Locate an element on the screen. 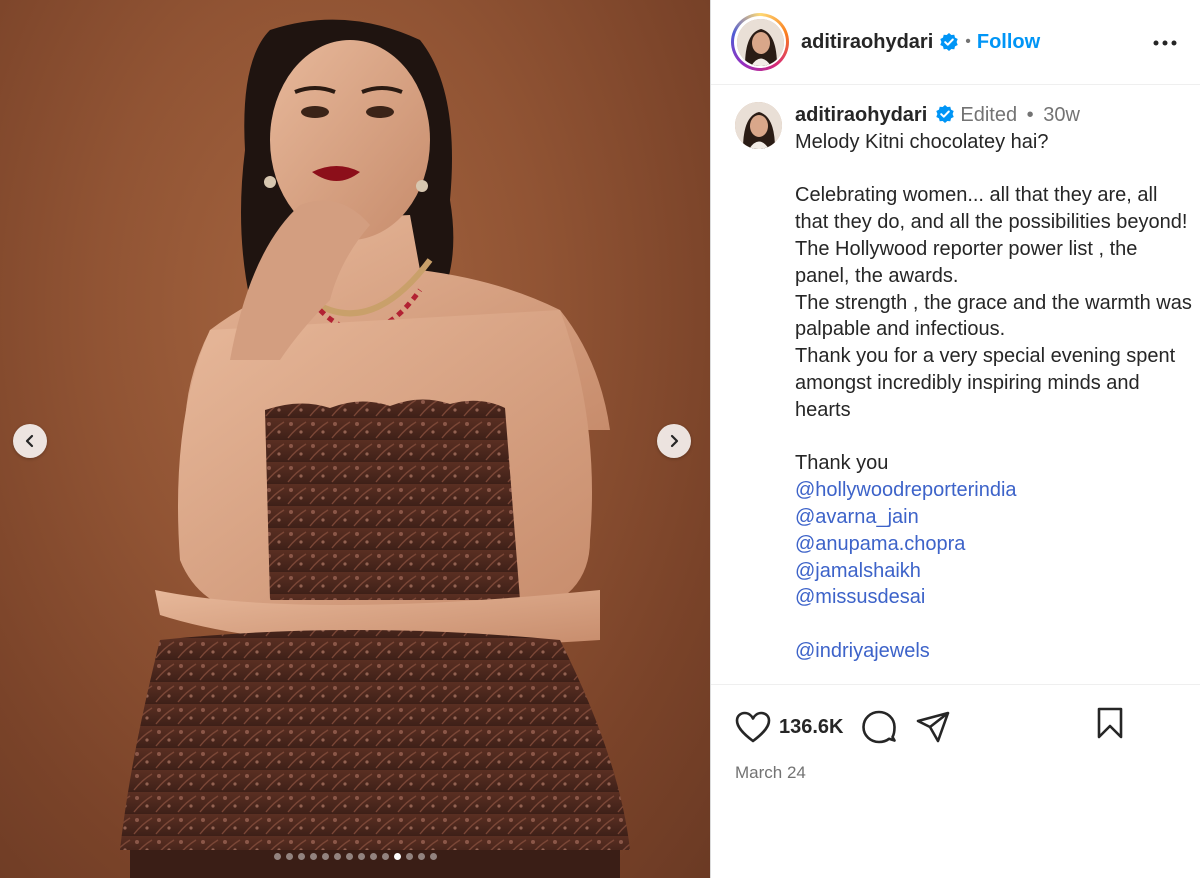 This screenshot has height=878, width=1200. caption-header: aditiraohydari Edited • 30w is located at coordinates (995, 115).